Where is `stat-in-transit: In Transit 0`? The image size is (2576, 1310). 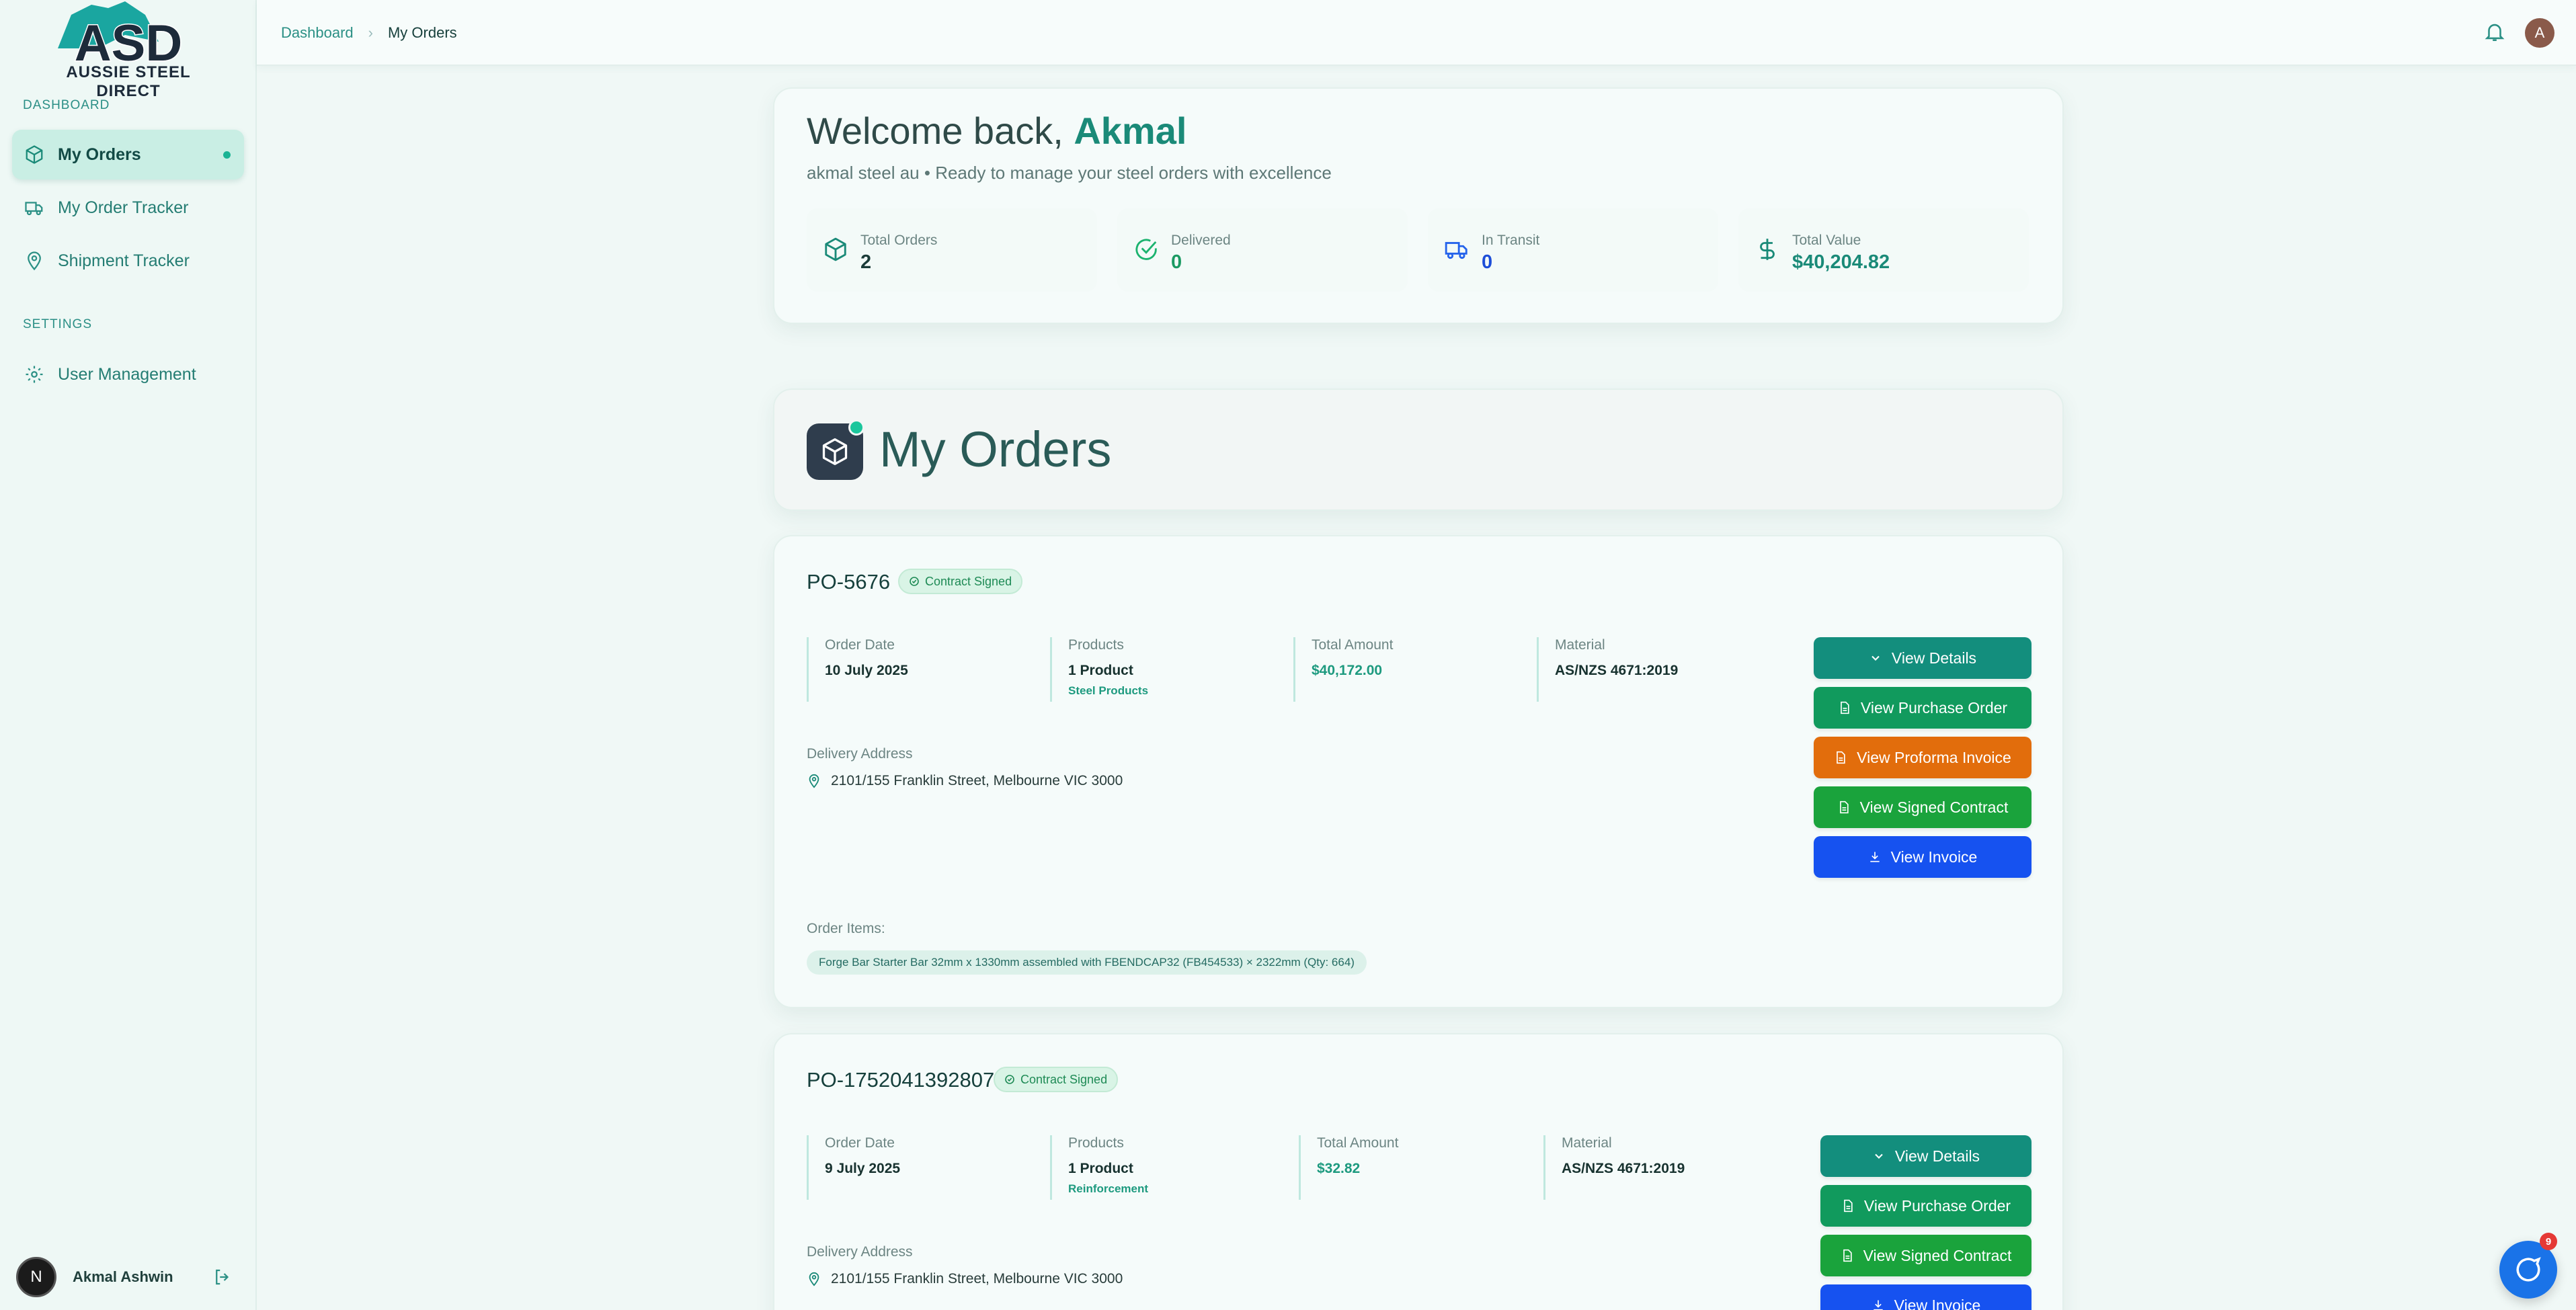 stat-in-transit: In Transit 0 is located at coordinates (1573, 250).